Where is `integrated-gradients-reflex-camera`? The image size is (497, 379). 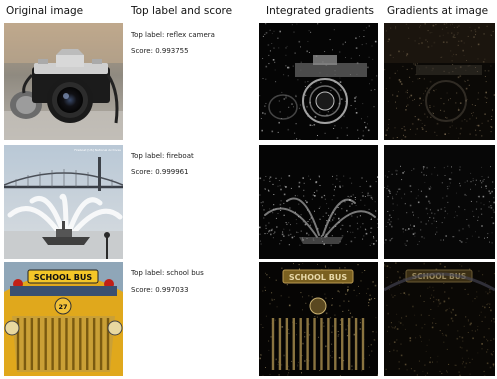 integrated-gradients-reflex-camera is located at coordinates (318, 81).